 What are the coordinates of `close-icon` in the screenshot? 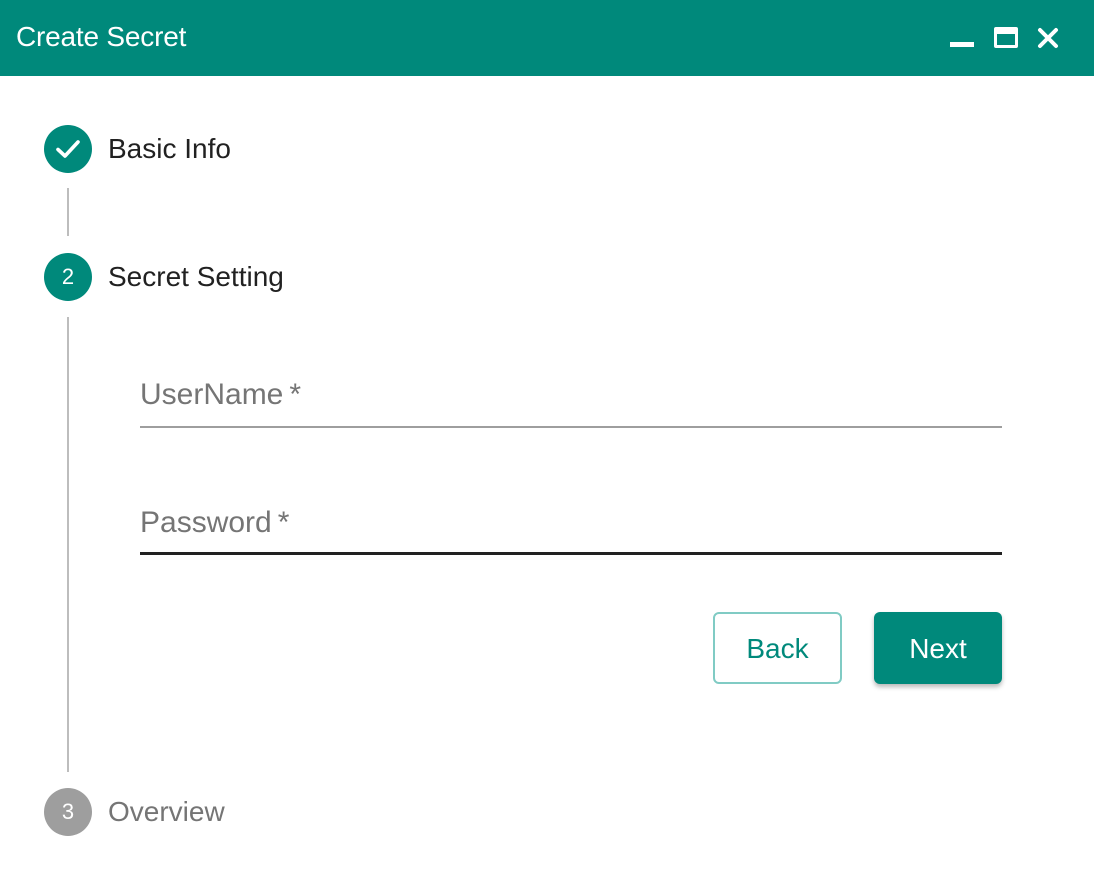 It's located at (1048, 38).